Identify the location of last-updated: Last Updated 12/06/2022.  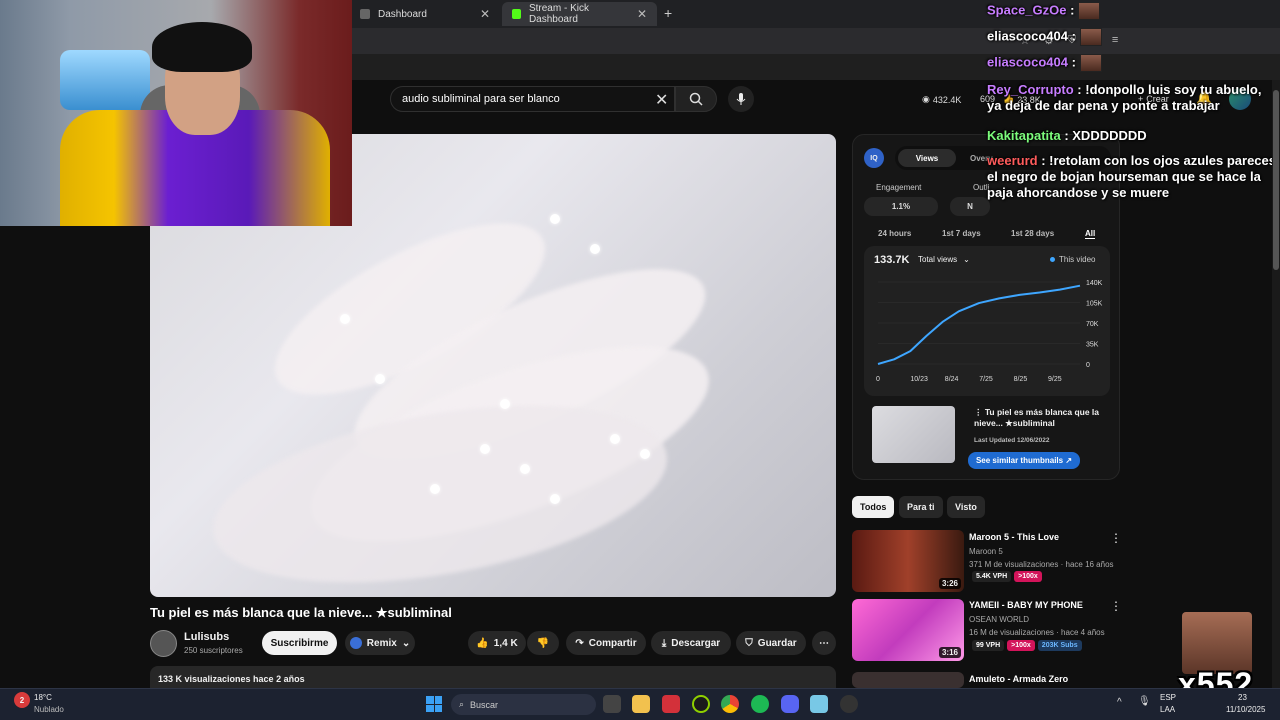
(1012, 440).